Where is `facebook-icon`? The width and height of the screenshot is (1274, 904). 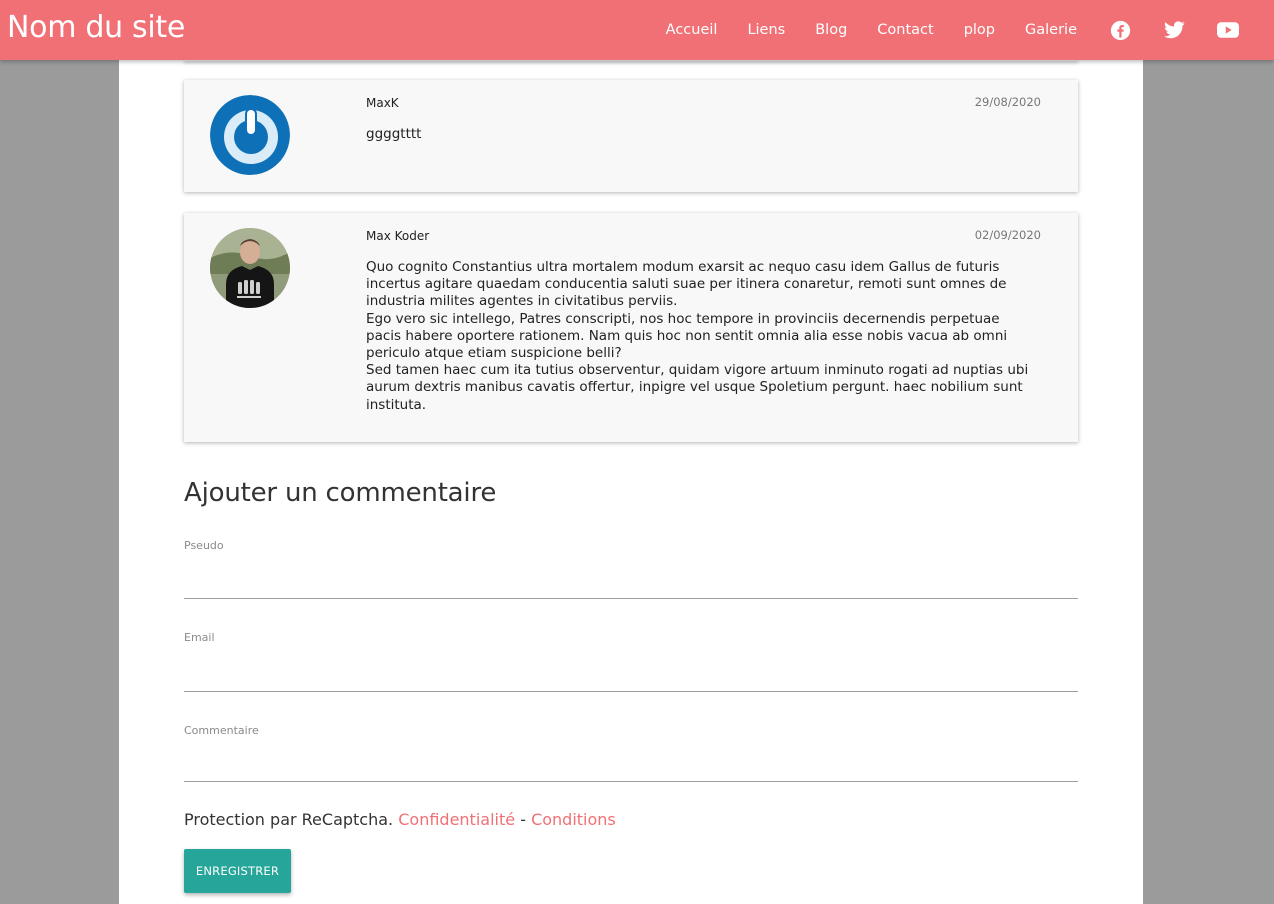
facebook-icon is located at coordinates (1120, 30).